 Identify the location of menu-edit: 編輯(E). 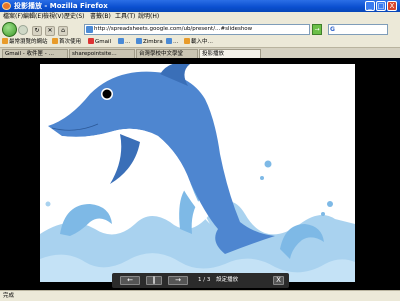
(33, 16).